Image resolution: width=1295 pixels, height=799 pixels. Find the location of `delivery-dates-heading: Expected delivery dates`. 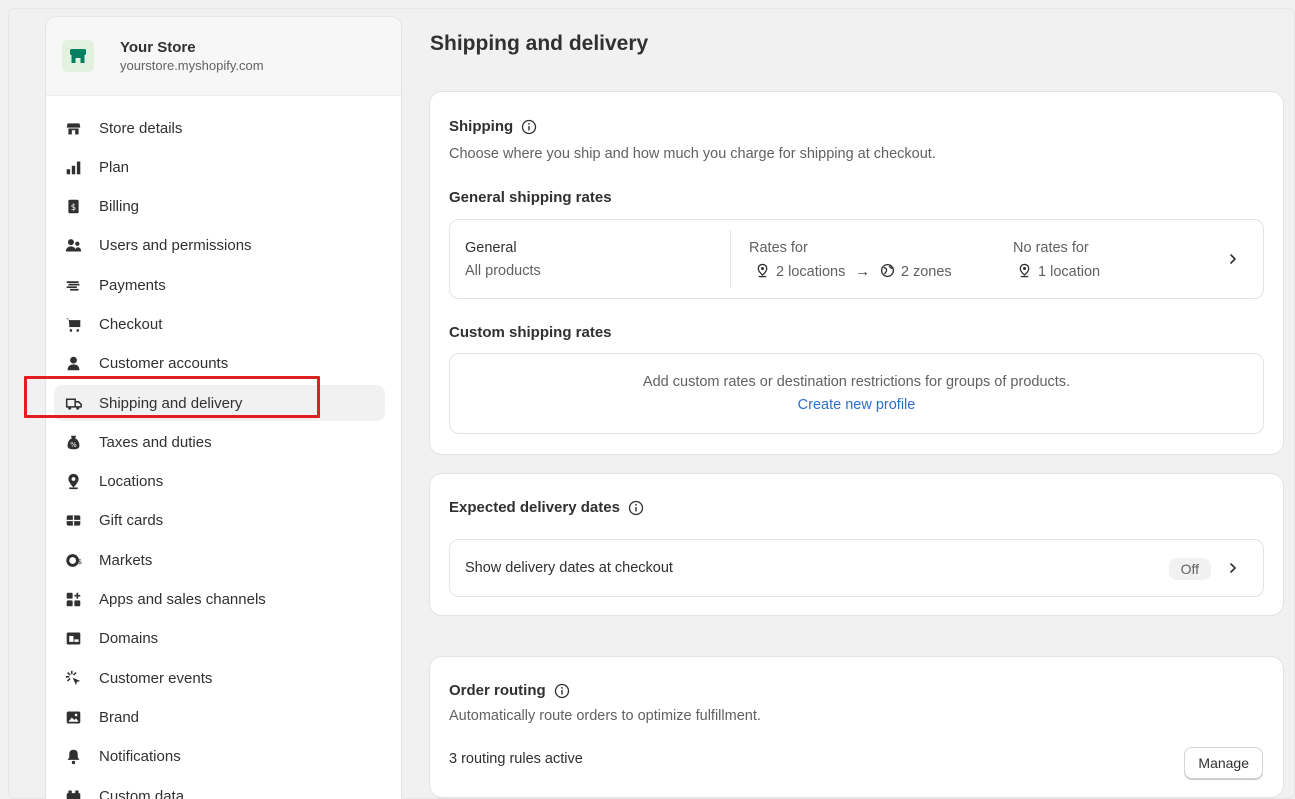

delivery-dates-heading: Expected delivery dates is located at coordinates (546, 507).